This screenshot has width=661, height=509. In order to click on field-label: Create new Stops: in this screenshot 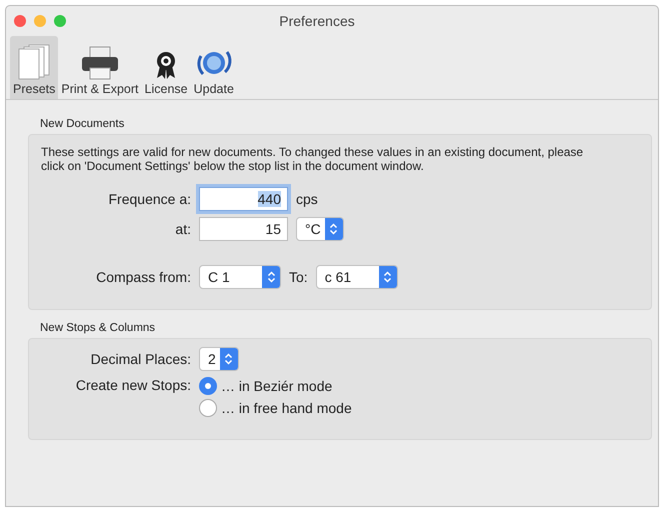, I will do `click(132, 385)`.